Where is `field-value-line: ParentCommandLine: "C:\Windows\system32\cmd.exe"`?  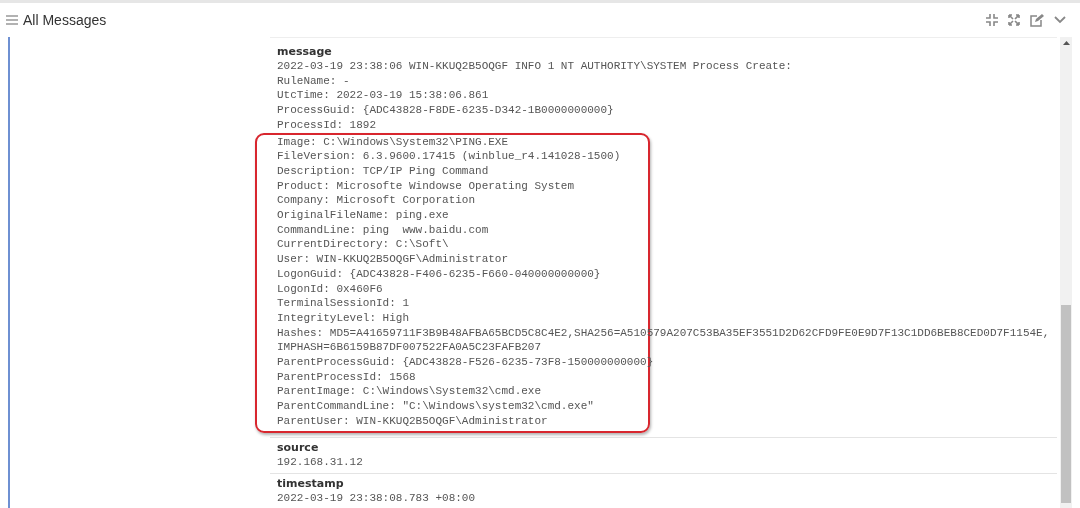 field-value-line: ParentCommandLine: "C:\Windows\system32\cmd.exe" is located at coordinates (436, 406).